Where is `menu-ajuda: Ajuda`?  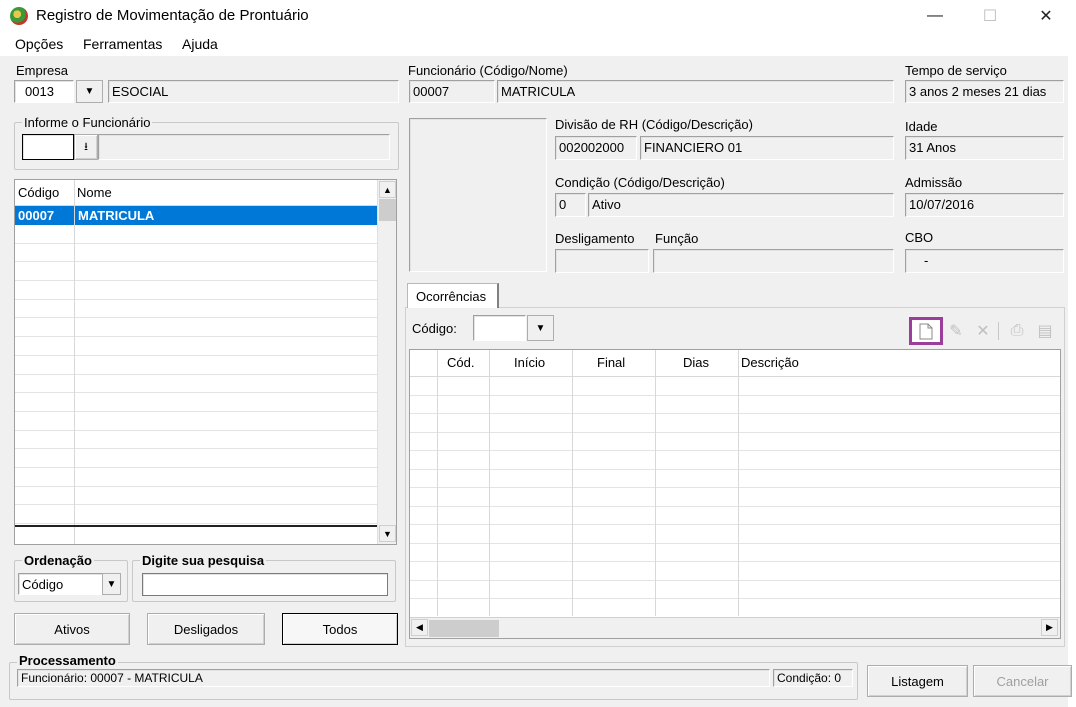
menu-ajuda: Ajuda is located at coordinates (200, 44).